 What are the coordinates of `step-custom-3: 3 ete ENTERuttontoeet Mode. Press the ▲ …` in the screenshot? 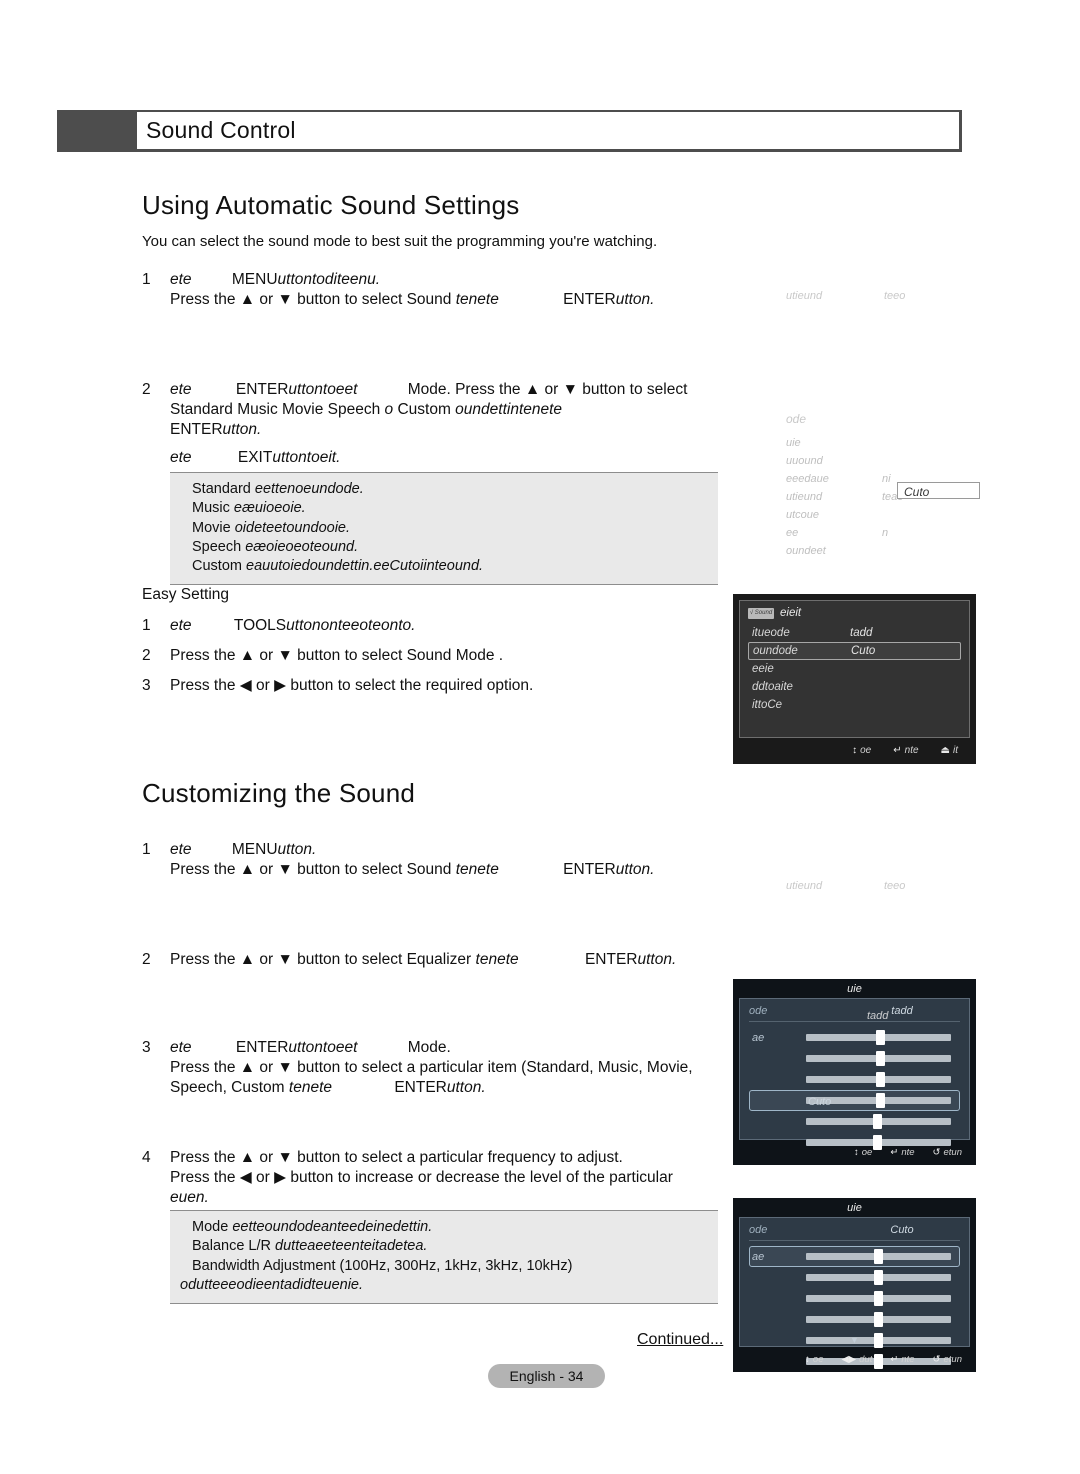 It's located at (442, 1067).